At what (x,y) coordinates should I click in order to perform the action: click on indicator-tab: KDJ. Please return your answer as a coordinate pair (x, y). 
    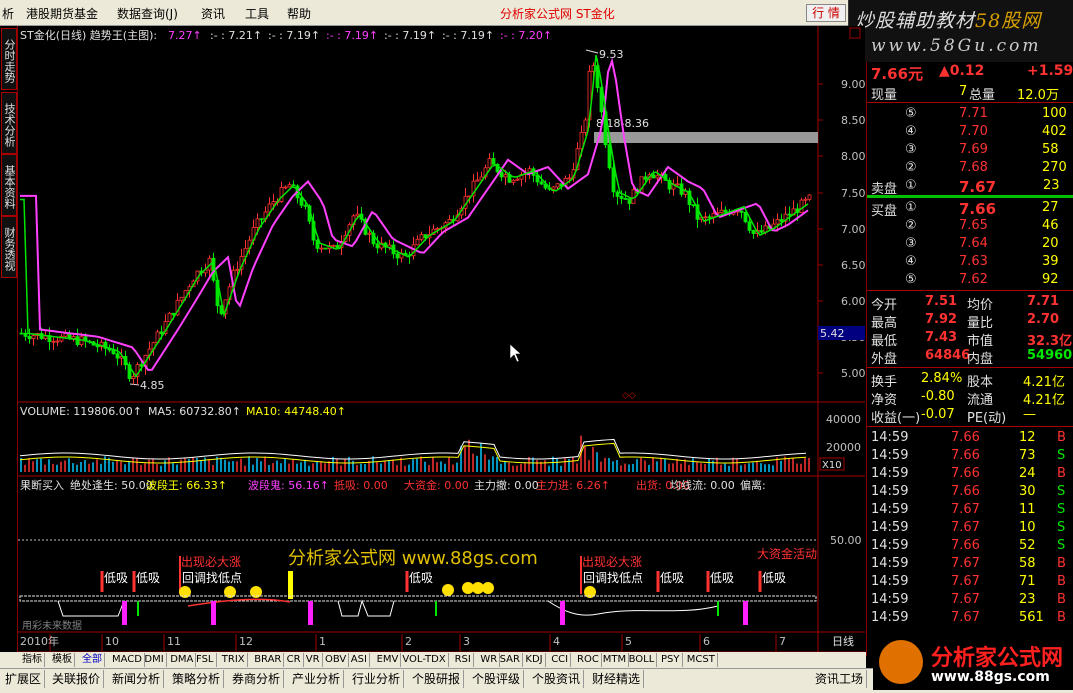
    Looking at the image, I should click on (534, 660).